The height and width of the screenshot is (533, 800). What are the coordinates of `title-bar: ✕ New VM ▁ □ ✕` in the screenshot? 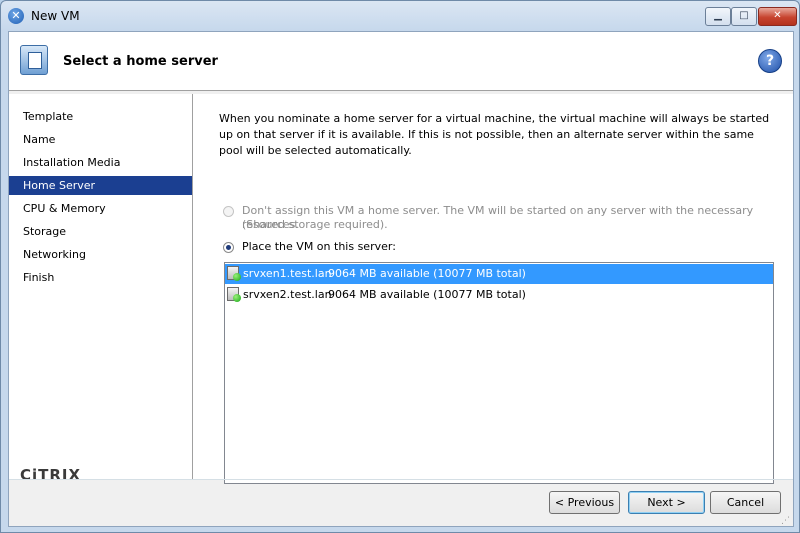 It's located at (400, 16).